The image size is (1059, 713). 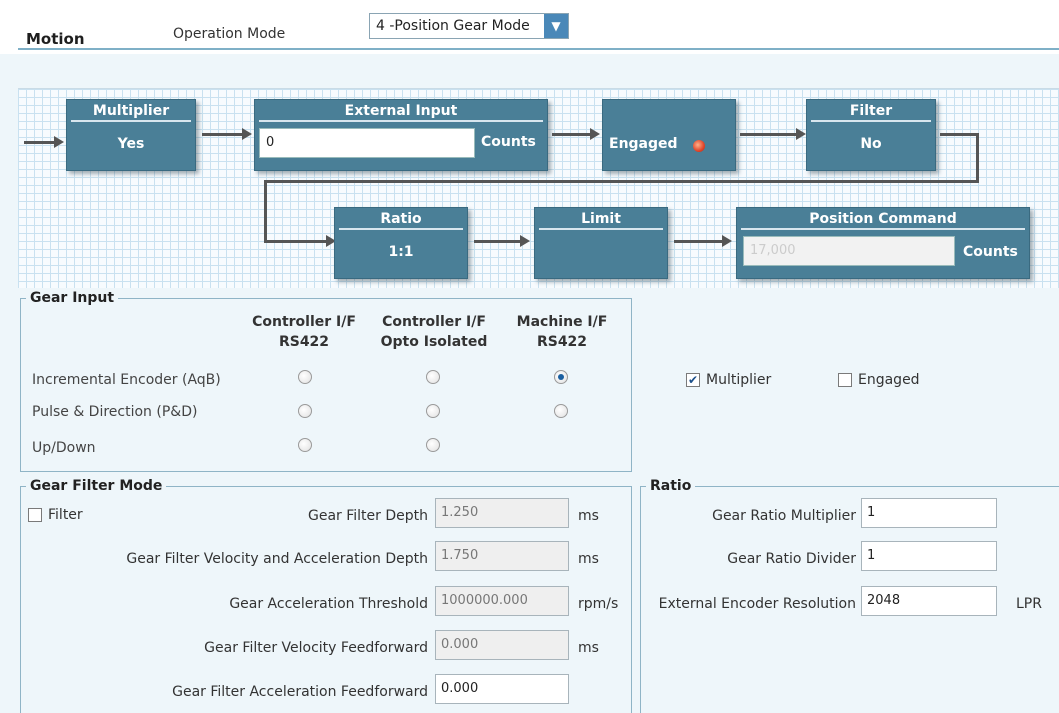 I want to click on filter-block: Filter No, so click(x=871, y=135).